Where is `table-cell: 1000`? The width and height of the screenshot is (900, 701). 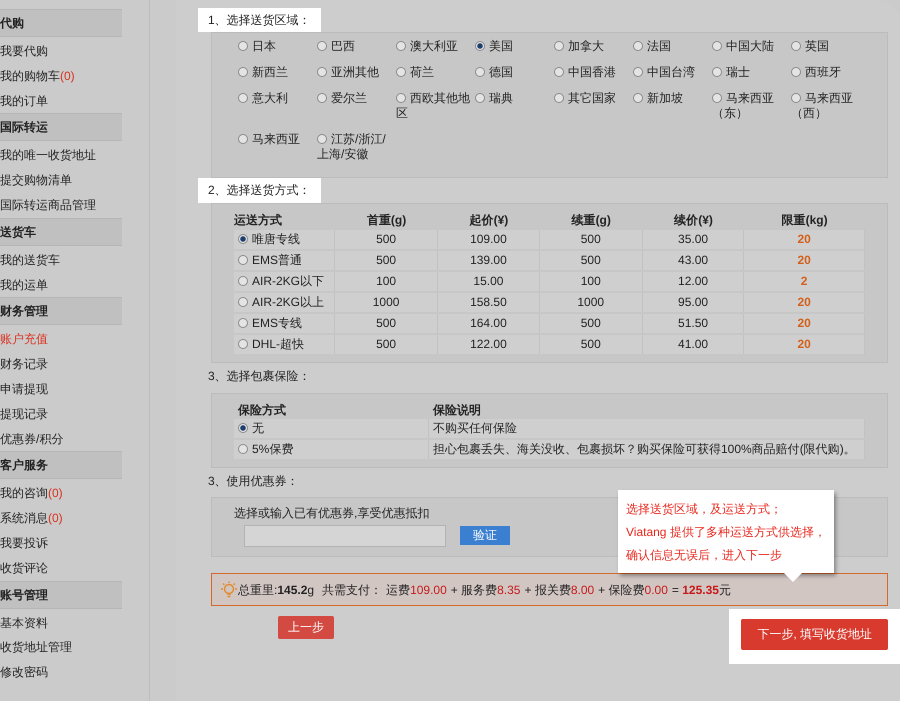
table-cell: 1000 is located at coordinates (386, 302).